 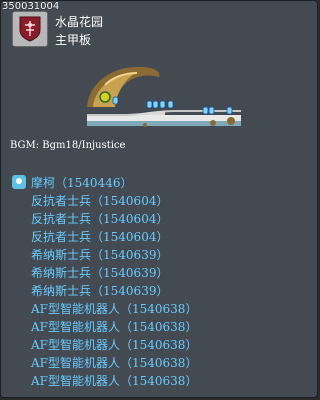 I want to click on guild-shield-icon, so click(x=30, y=29).